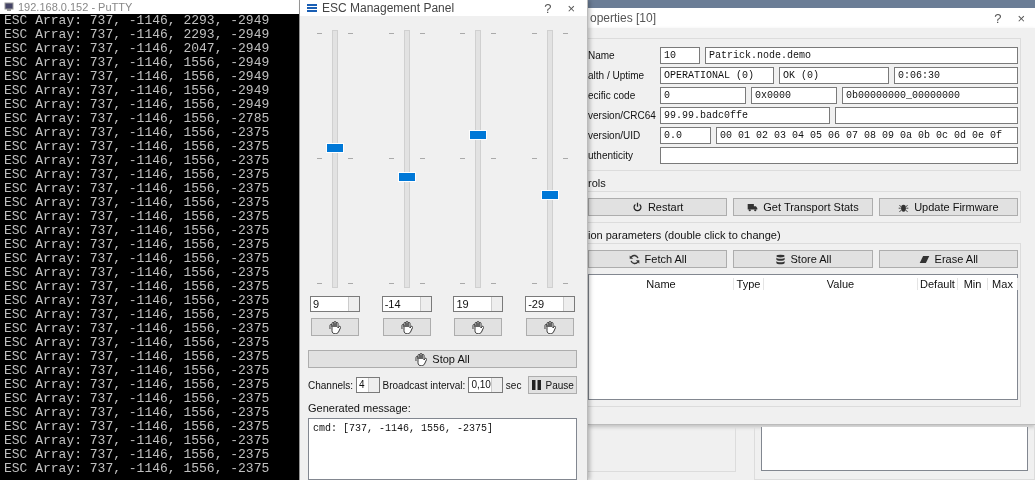 The image size is (1035, 480). Describe the element at coordinates (75, 7) in the screenshot. I see `window-title: 192.168.0.152 - PuTTY` at that location.